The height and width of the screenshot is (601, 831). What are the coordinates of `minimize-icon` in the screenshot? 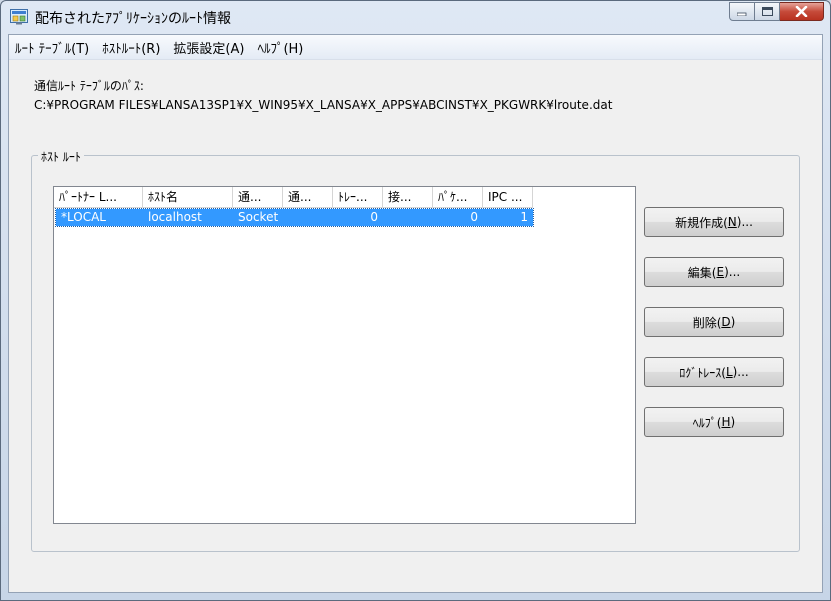 It's located at (742, 14).